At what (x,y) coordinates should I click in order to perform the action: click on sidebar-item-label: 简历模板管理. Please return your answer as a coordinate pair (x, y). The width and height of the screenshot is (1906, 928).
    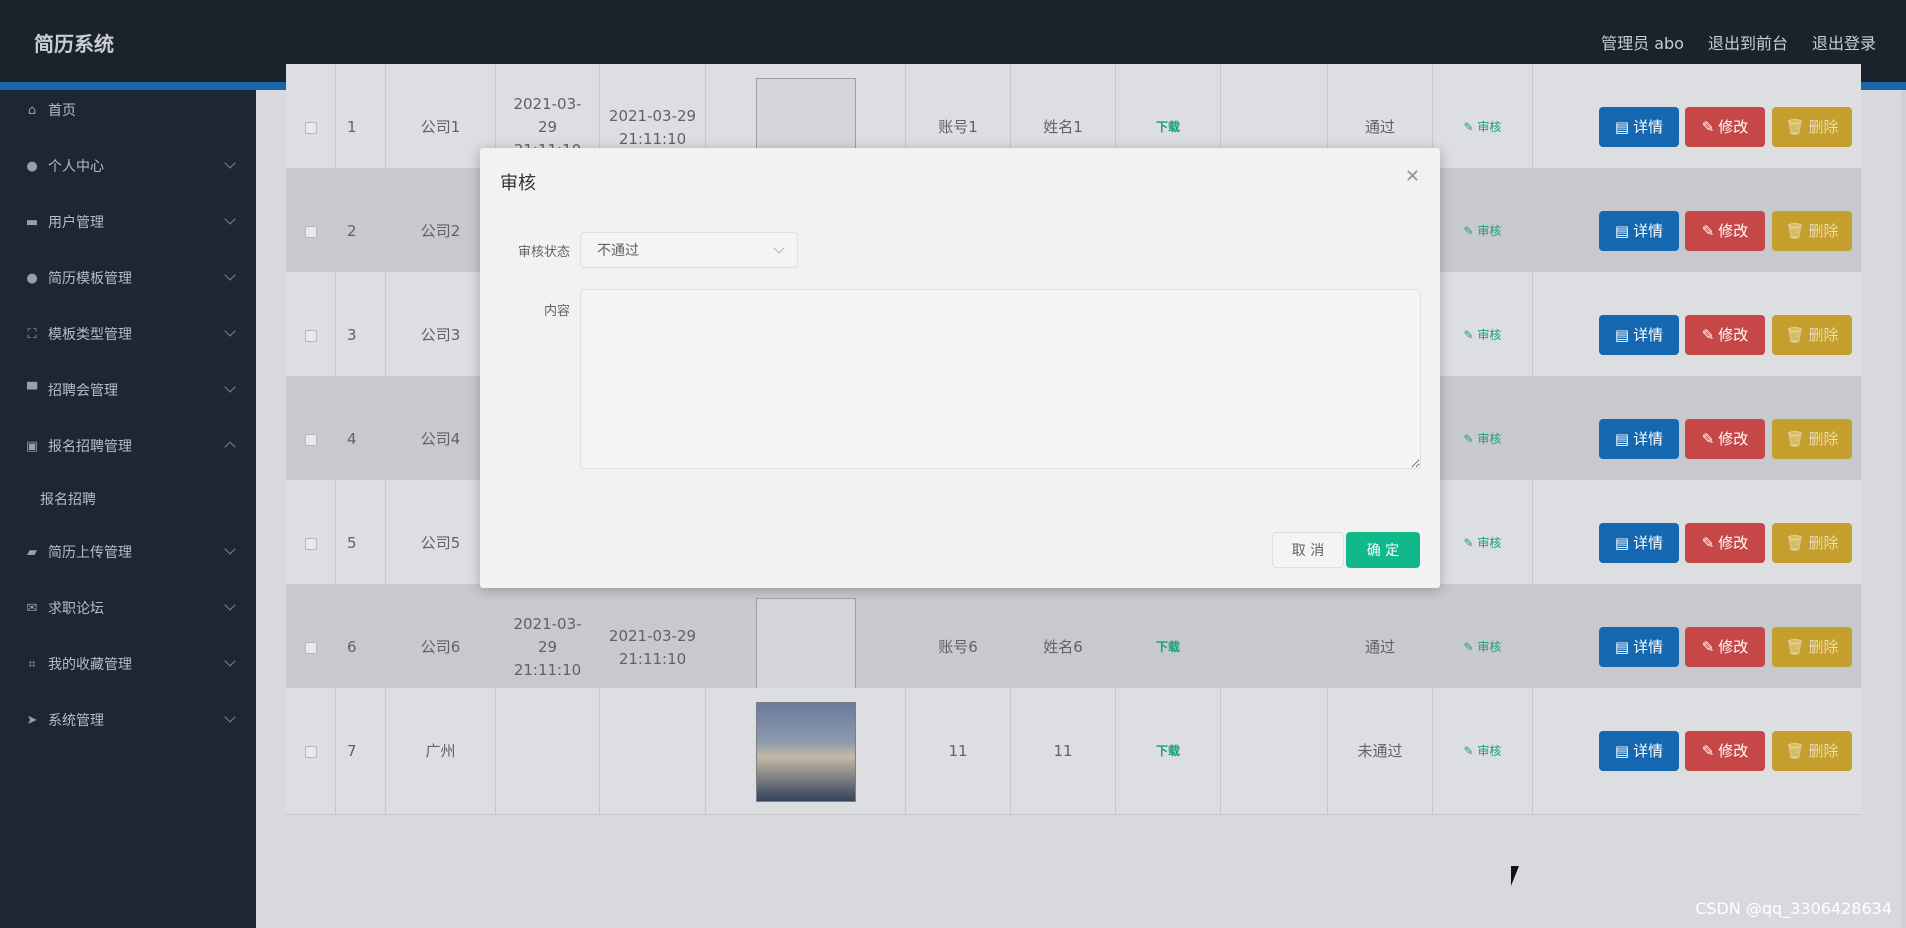
    Looking at the image, I should click on (90, 279).